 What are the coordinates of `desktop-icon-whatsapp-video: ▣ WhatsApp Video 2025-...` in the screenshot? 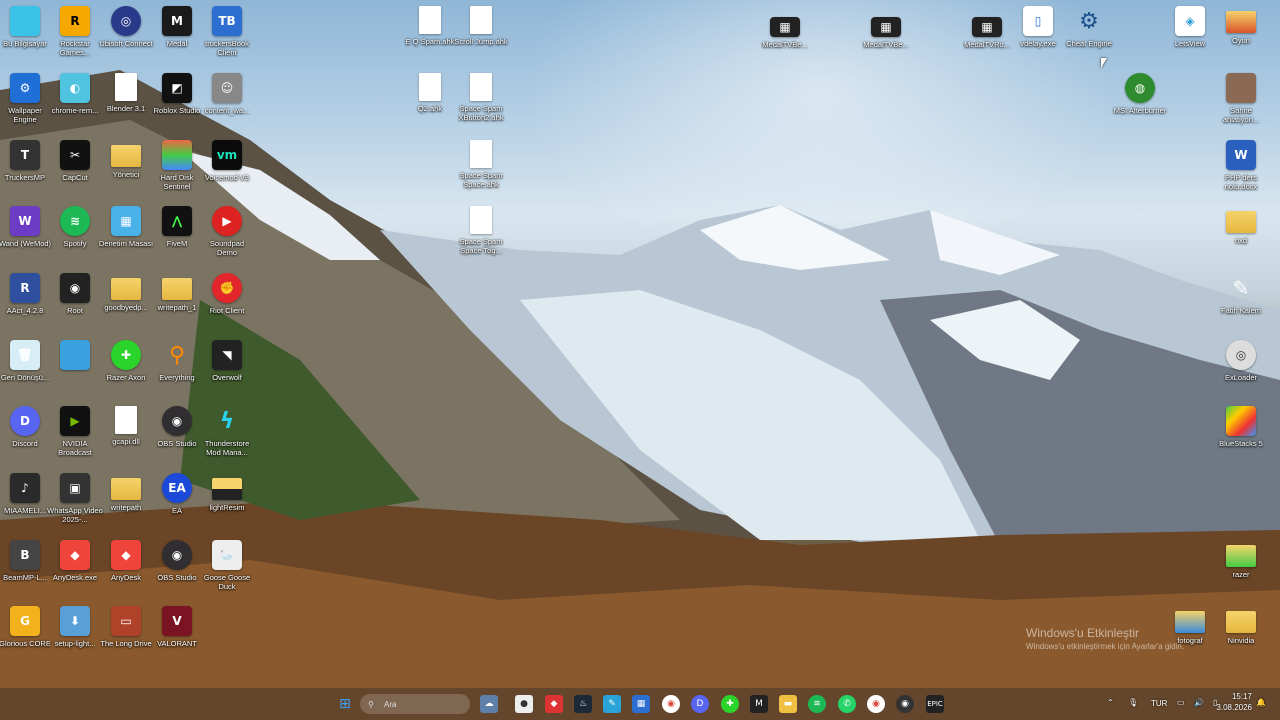 It's located at (75, 504).